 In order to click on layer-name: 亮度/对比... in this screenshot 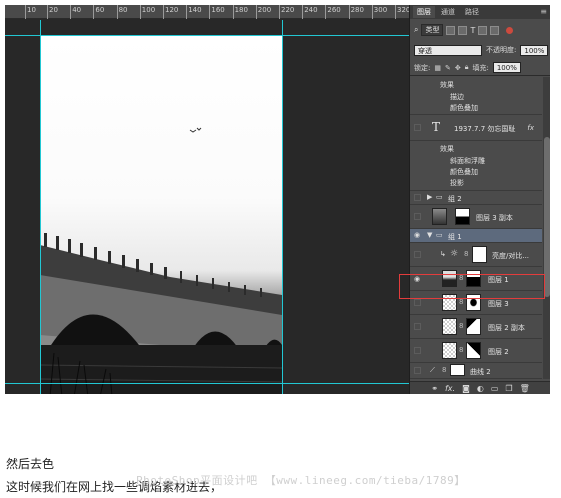, I will do `click(510, 256)`.